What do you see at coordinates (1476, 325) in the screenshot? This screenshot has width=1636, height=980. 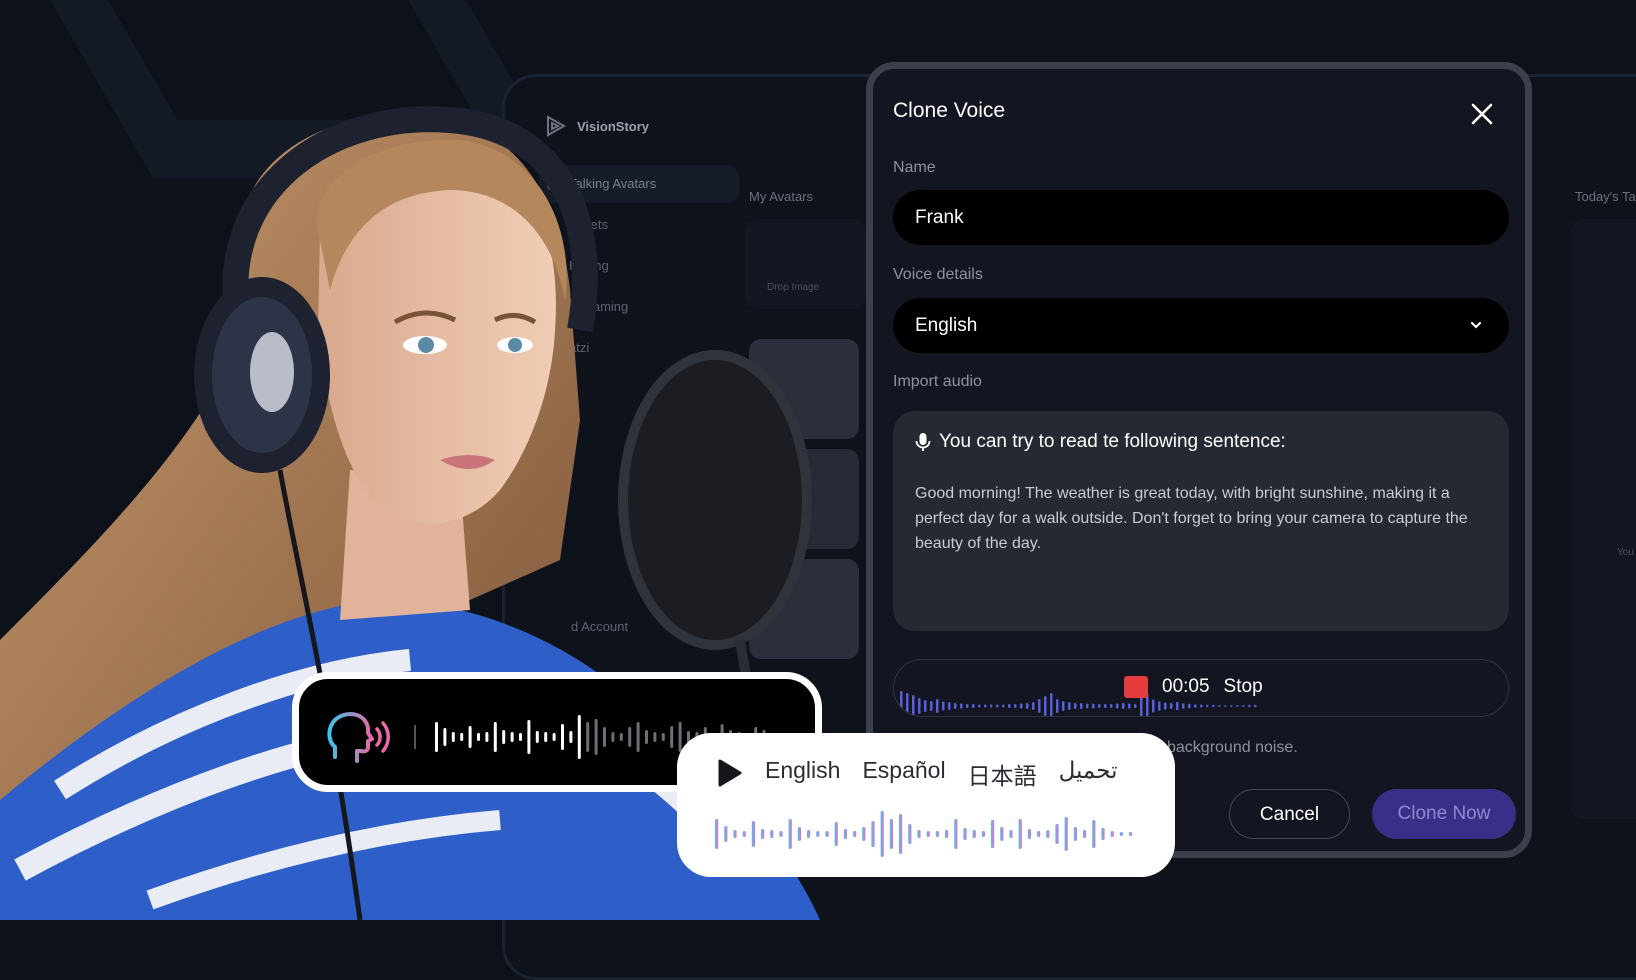 I see `chevron-down-icon` at bounding box center [1476, 325].